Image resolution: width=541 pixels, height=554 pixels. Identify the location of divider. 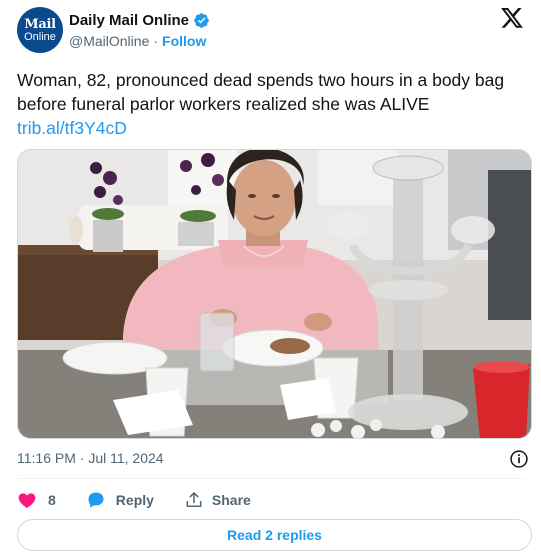
(270, 478).